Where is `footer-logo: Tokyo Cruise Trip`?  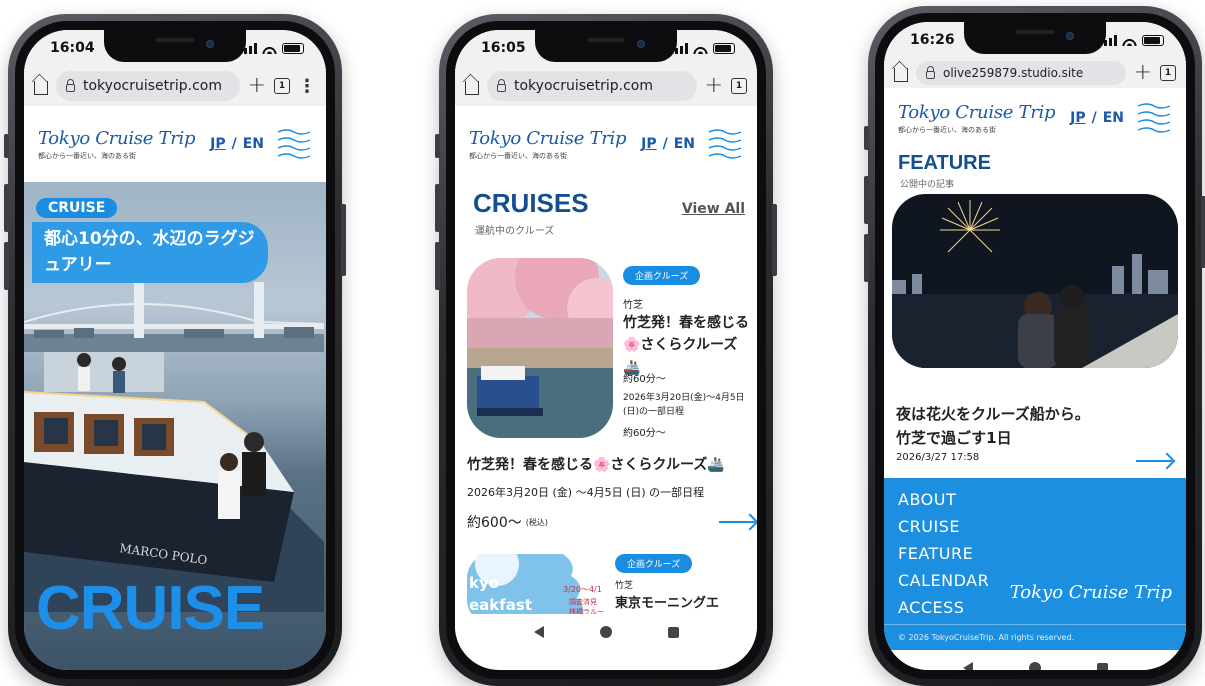
footer-logo: Tokyo Cruise Trip is located at coordinates (1091, 592).